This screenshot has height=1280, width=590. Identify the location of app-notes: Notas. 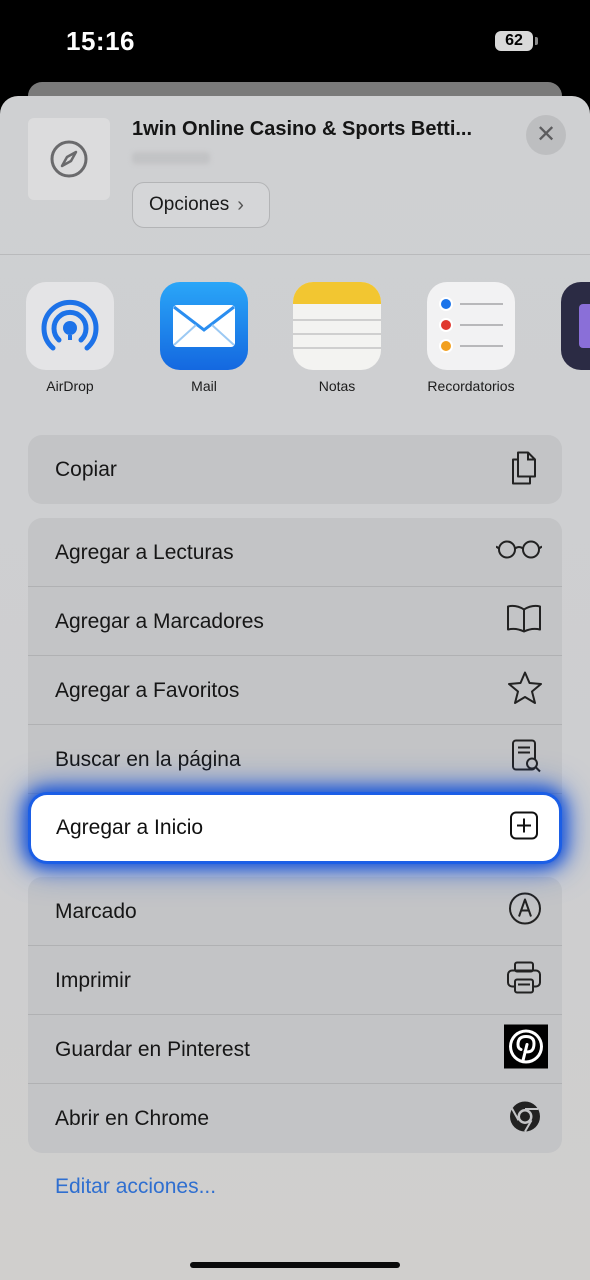
(337, 338).